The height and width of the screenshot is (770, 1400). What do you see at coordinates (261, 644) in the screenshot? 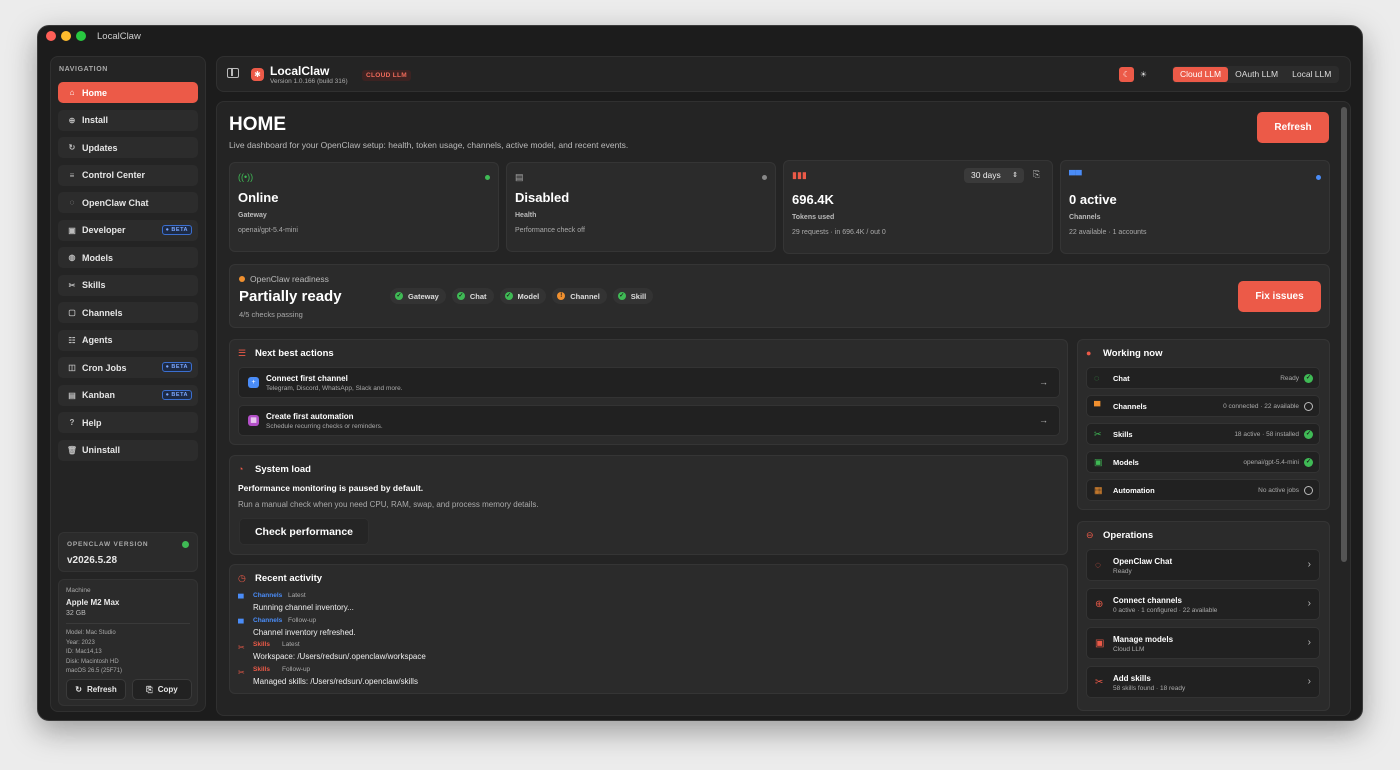
I see `activity-category: Skills` at bounding box center [261, 644].